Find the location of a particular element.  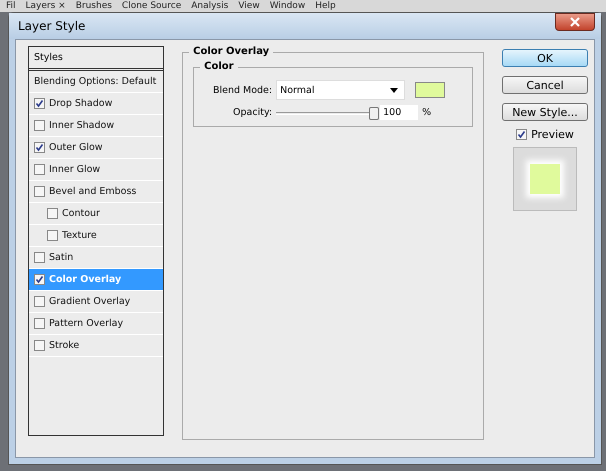

style-list-item: Outer Glow is located at coordinates (96, 148).